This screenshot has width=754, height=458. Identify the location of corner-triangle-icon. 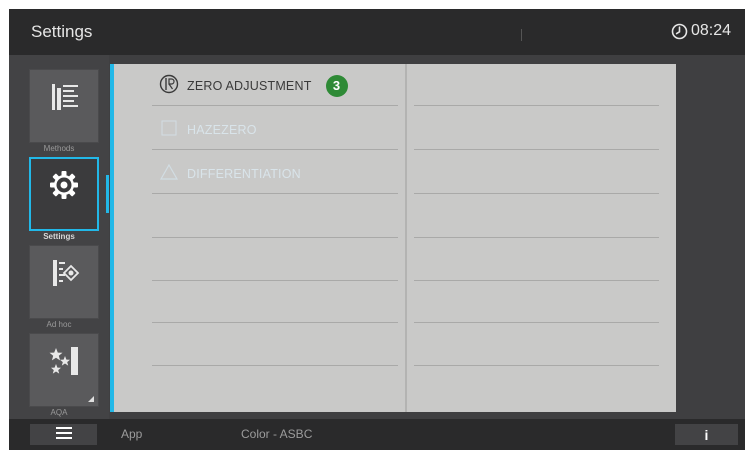
(91, 399).